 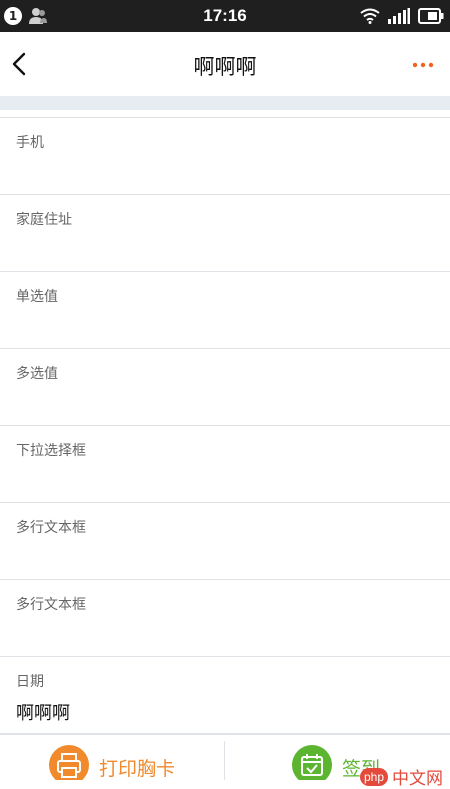 What do you see at coordinates (225, 387) in the screenshot?
I see `field-multi-choice: 多选值` at bounding box center [225, 387].